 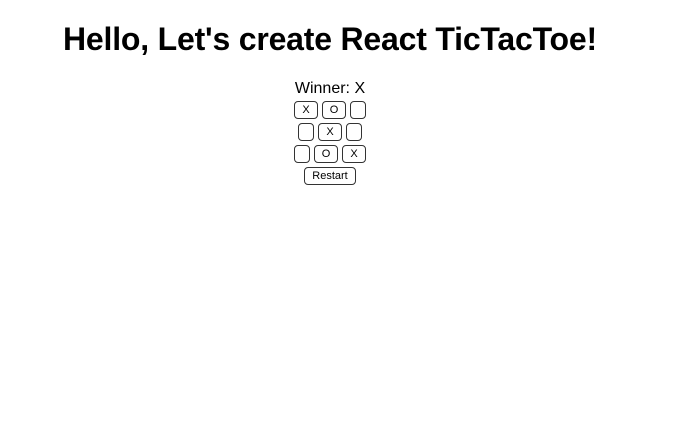 I want to click on square-3-3: X, so click(x=354, y=154).